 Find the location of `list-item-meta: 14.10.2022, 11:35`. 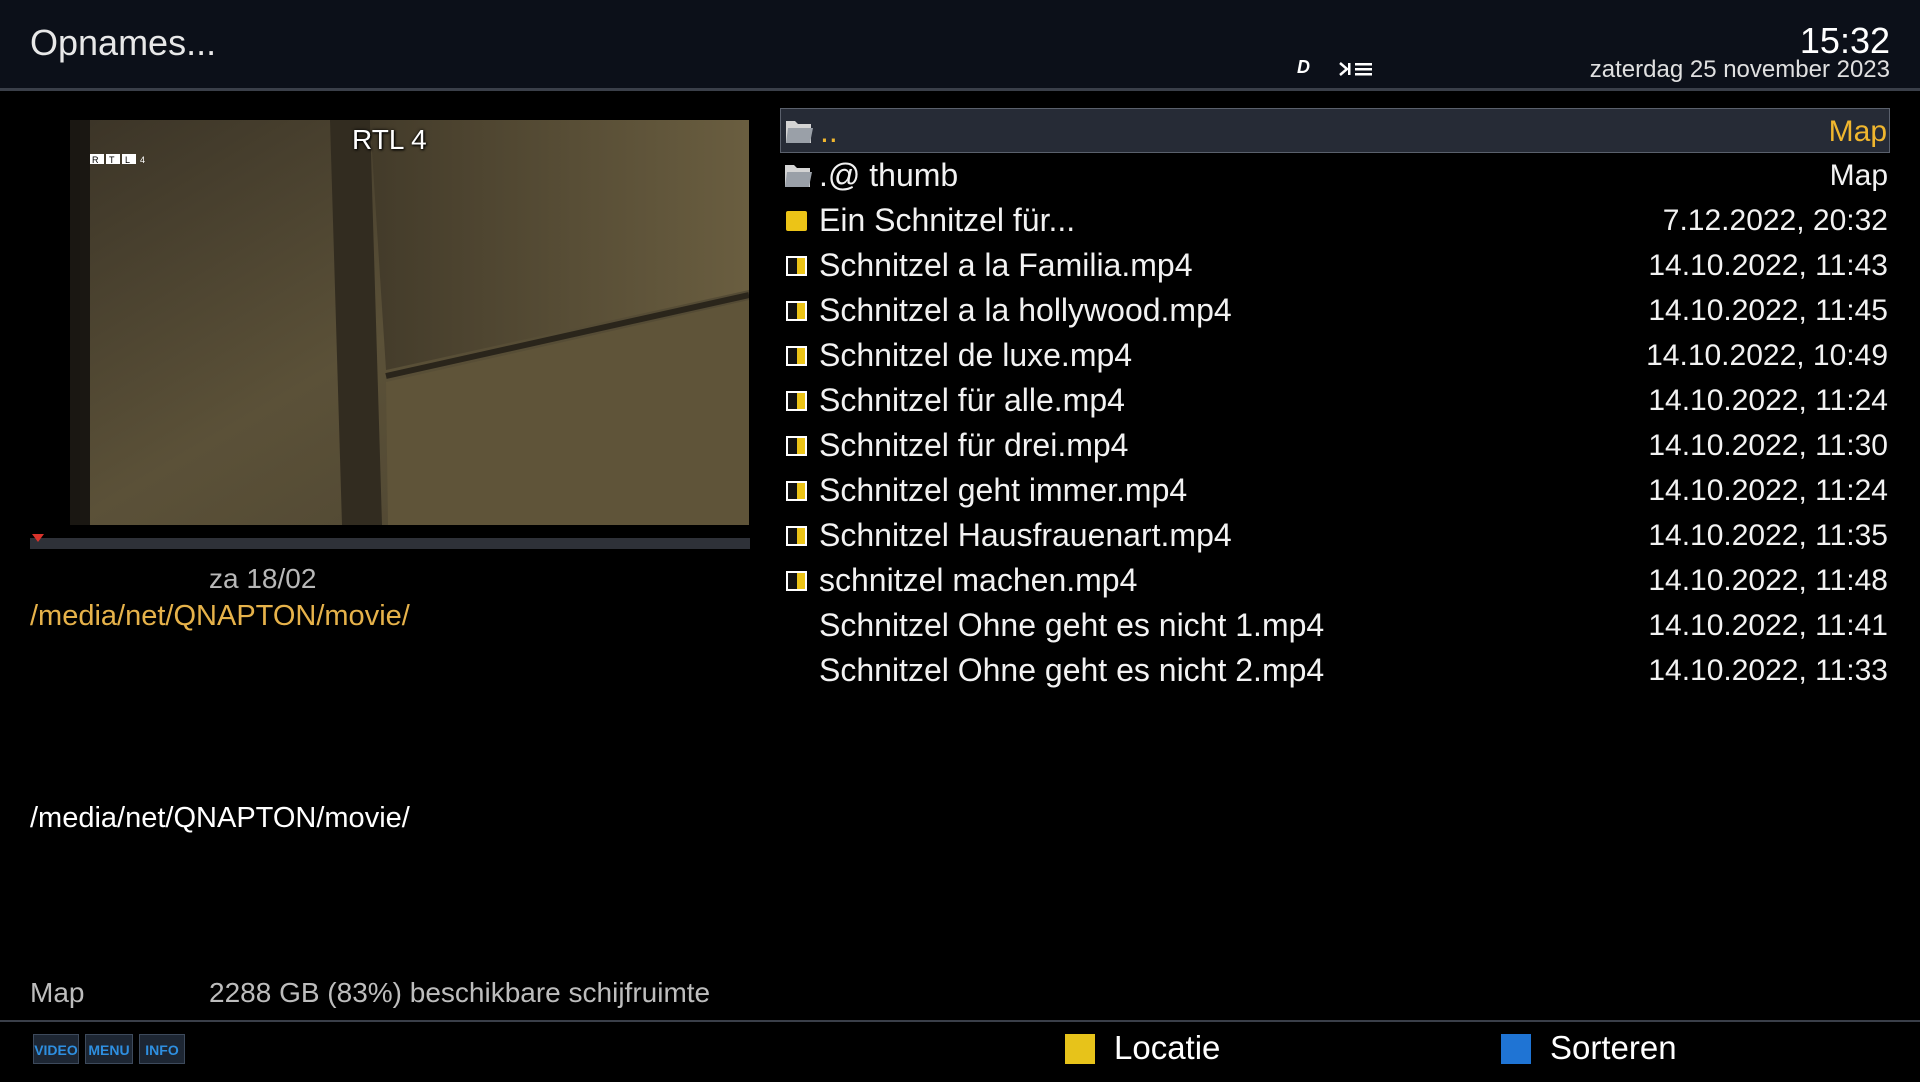

list-item-meta: 14.10.2022, 11:35 is located at coordinates (1768, 535).